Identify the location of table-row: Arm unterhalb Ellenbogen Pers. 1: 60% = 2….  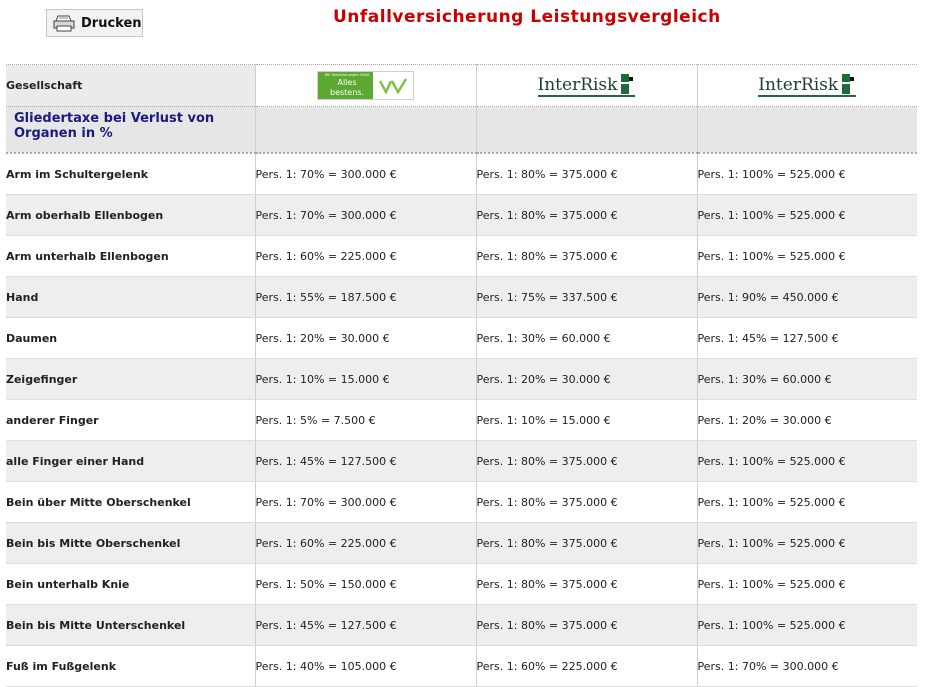
(461, 256).